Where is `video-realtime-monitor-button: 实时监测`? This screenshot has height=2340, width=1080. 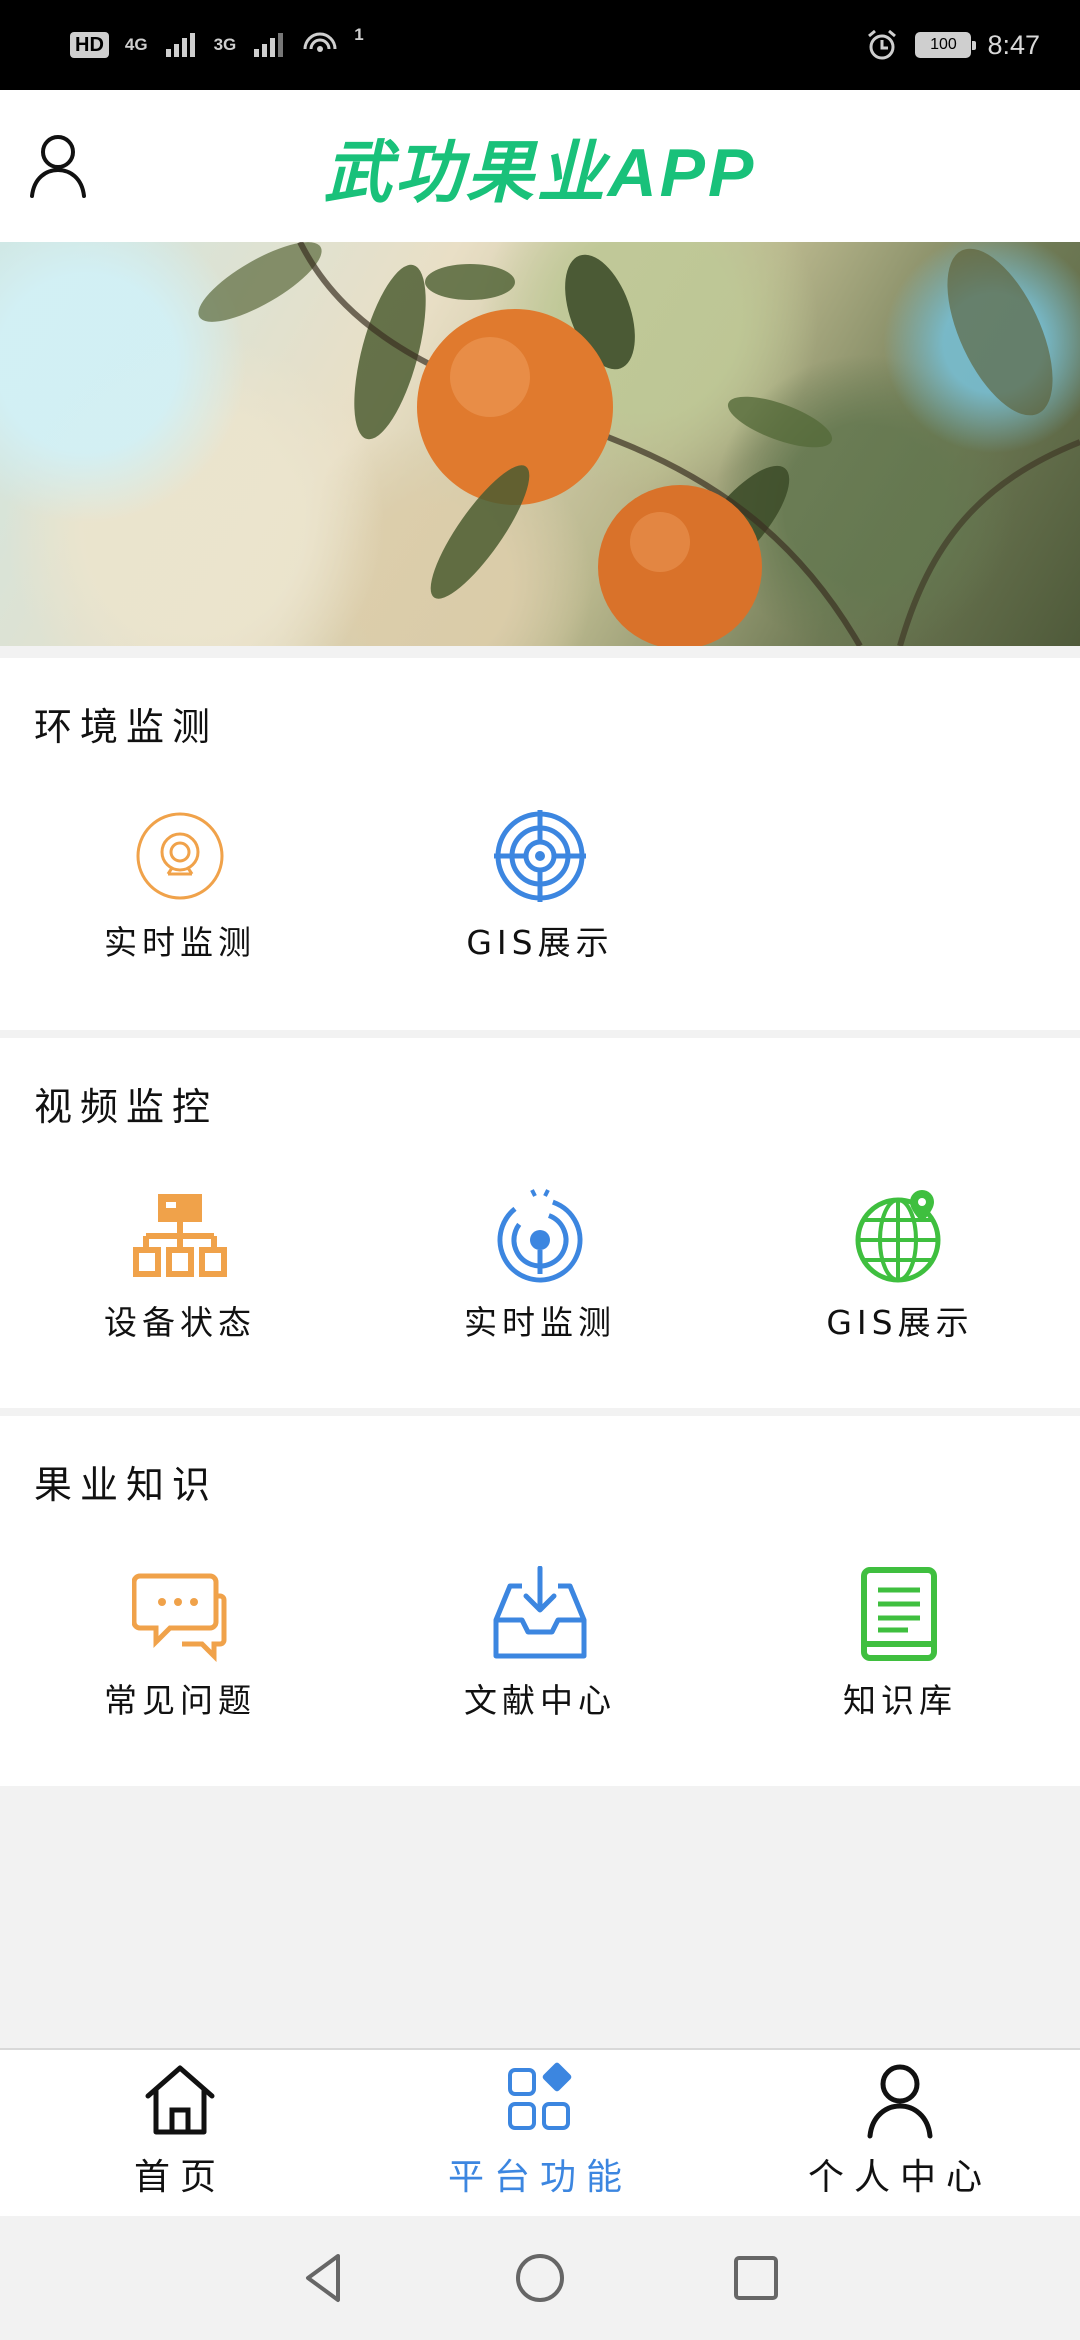 video-realtime-monitor-button: 实时监测 is located at coordinates (540, 1266).